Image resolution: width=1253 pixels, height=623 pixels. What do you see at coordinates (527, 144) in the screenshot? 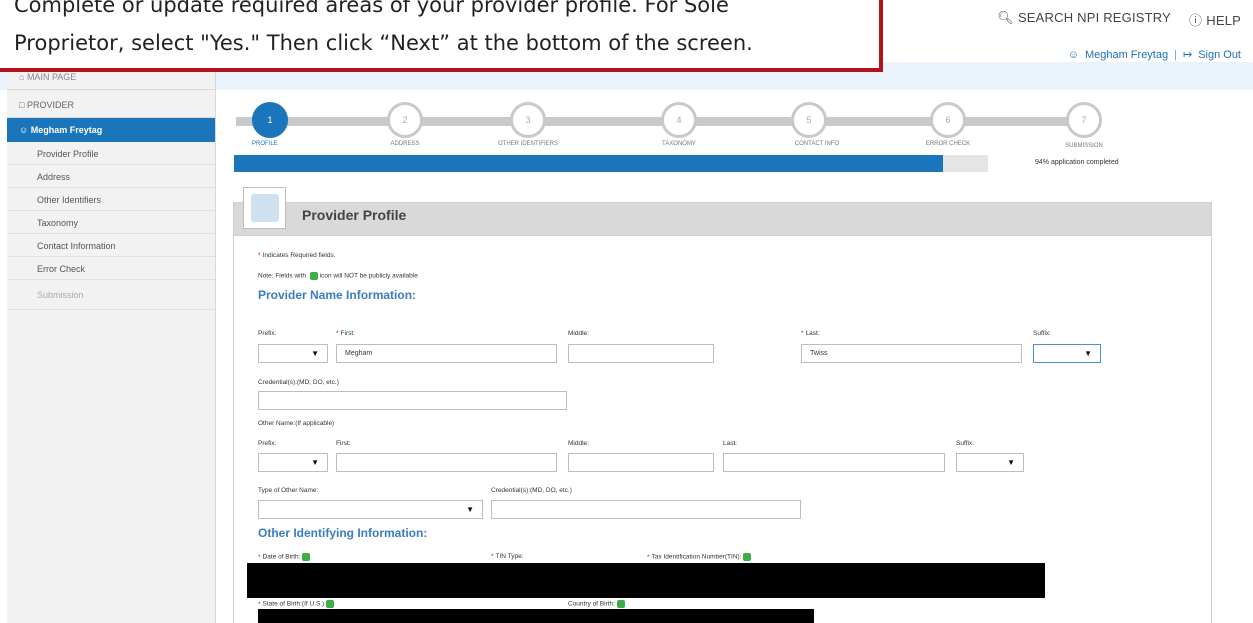
I see `step-label-other-identifiers: OTHER IDENTIFIERS` at bounding box center [527, 144].